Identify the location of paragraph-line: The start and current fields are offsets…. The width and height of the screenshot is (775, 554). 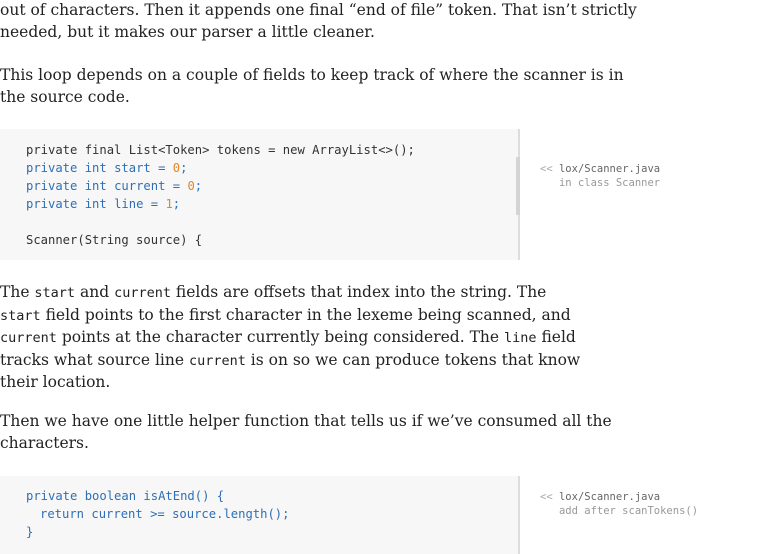
(273, 293).